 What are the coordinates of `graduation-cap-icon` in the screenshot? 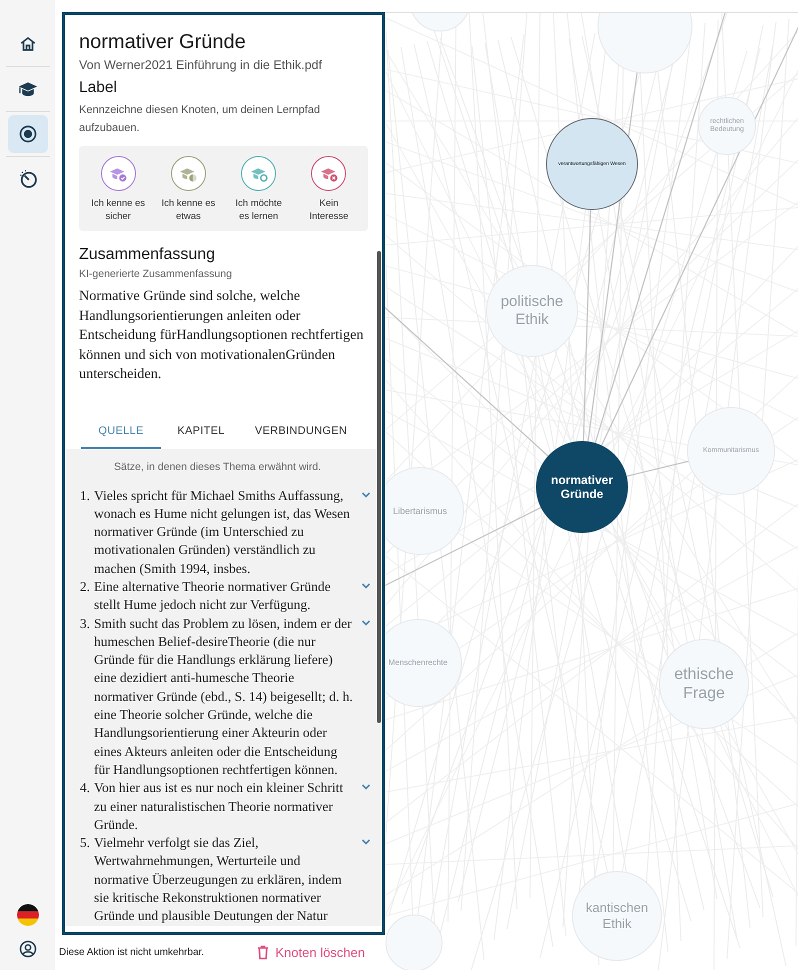 It's located at (28, 89).